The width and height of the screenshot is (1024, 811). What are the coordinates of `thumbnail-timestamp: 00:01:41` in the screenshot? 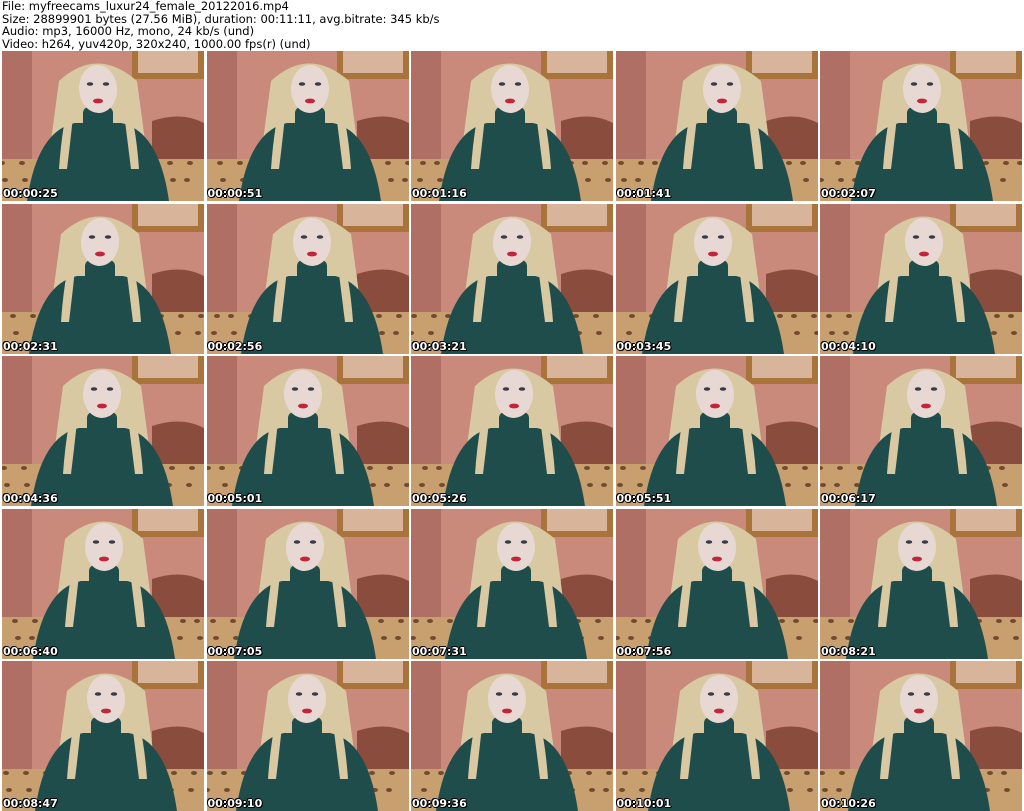 It's located at (644, 193).